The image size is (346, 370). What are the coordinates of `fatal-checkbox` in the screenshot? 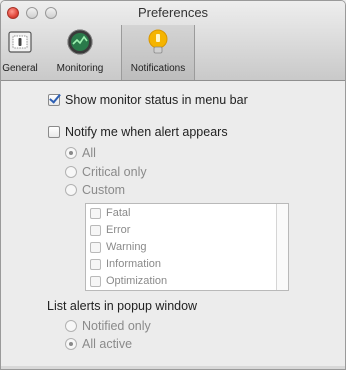 It's located at (95, 213).